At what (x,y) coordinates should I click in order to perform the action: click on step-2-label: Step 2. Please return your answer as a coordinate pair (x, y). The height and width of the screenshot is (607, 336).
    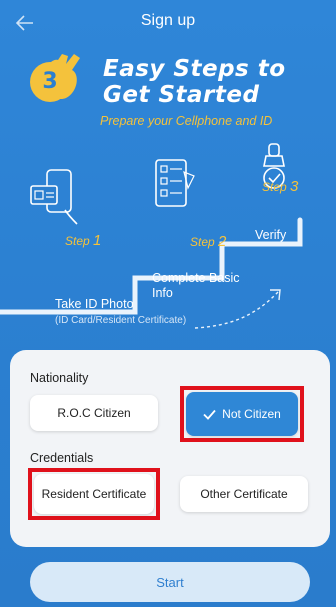
    Looking at the image, I should click on (208, 241).